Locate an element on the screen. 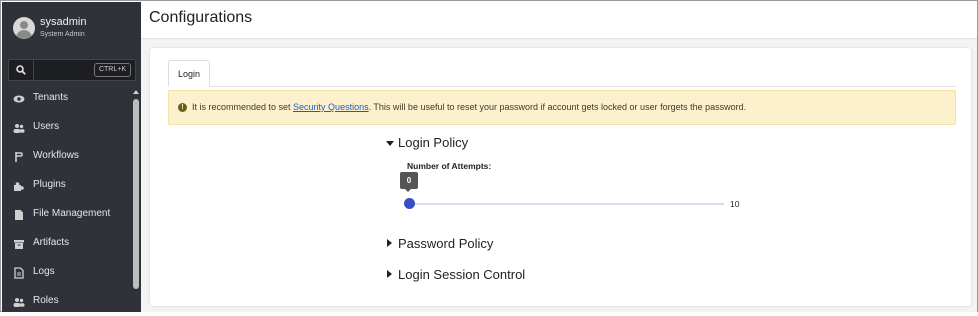  section-title-password-policy: Password Policy is located at coordinates (446, 243).